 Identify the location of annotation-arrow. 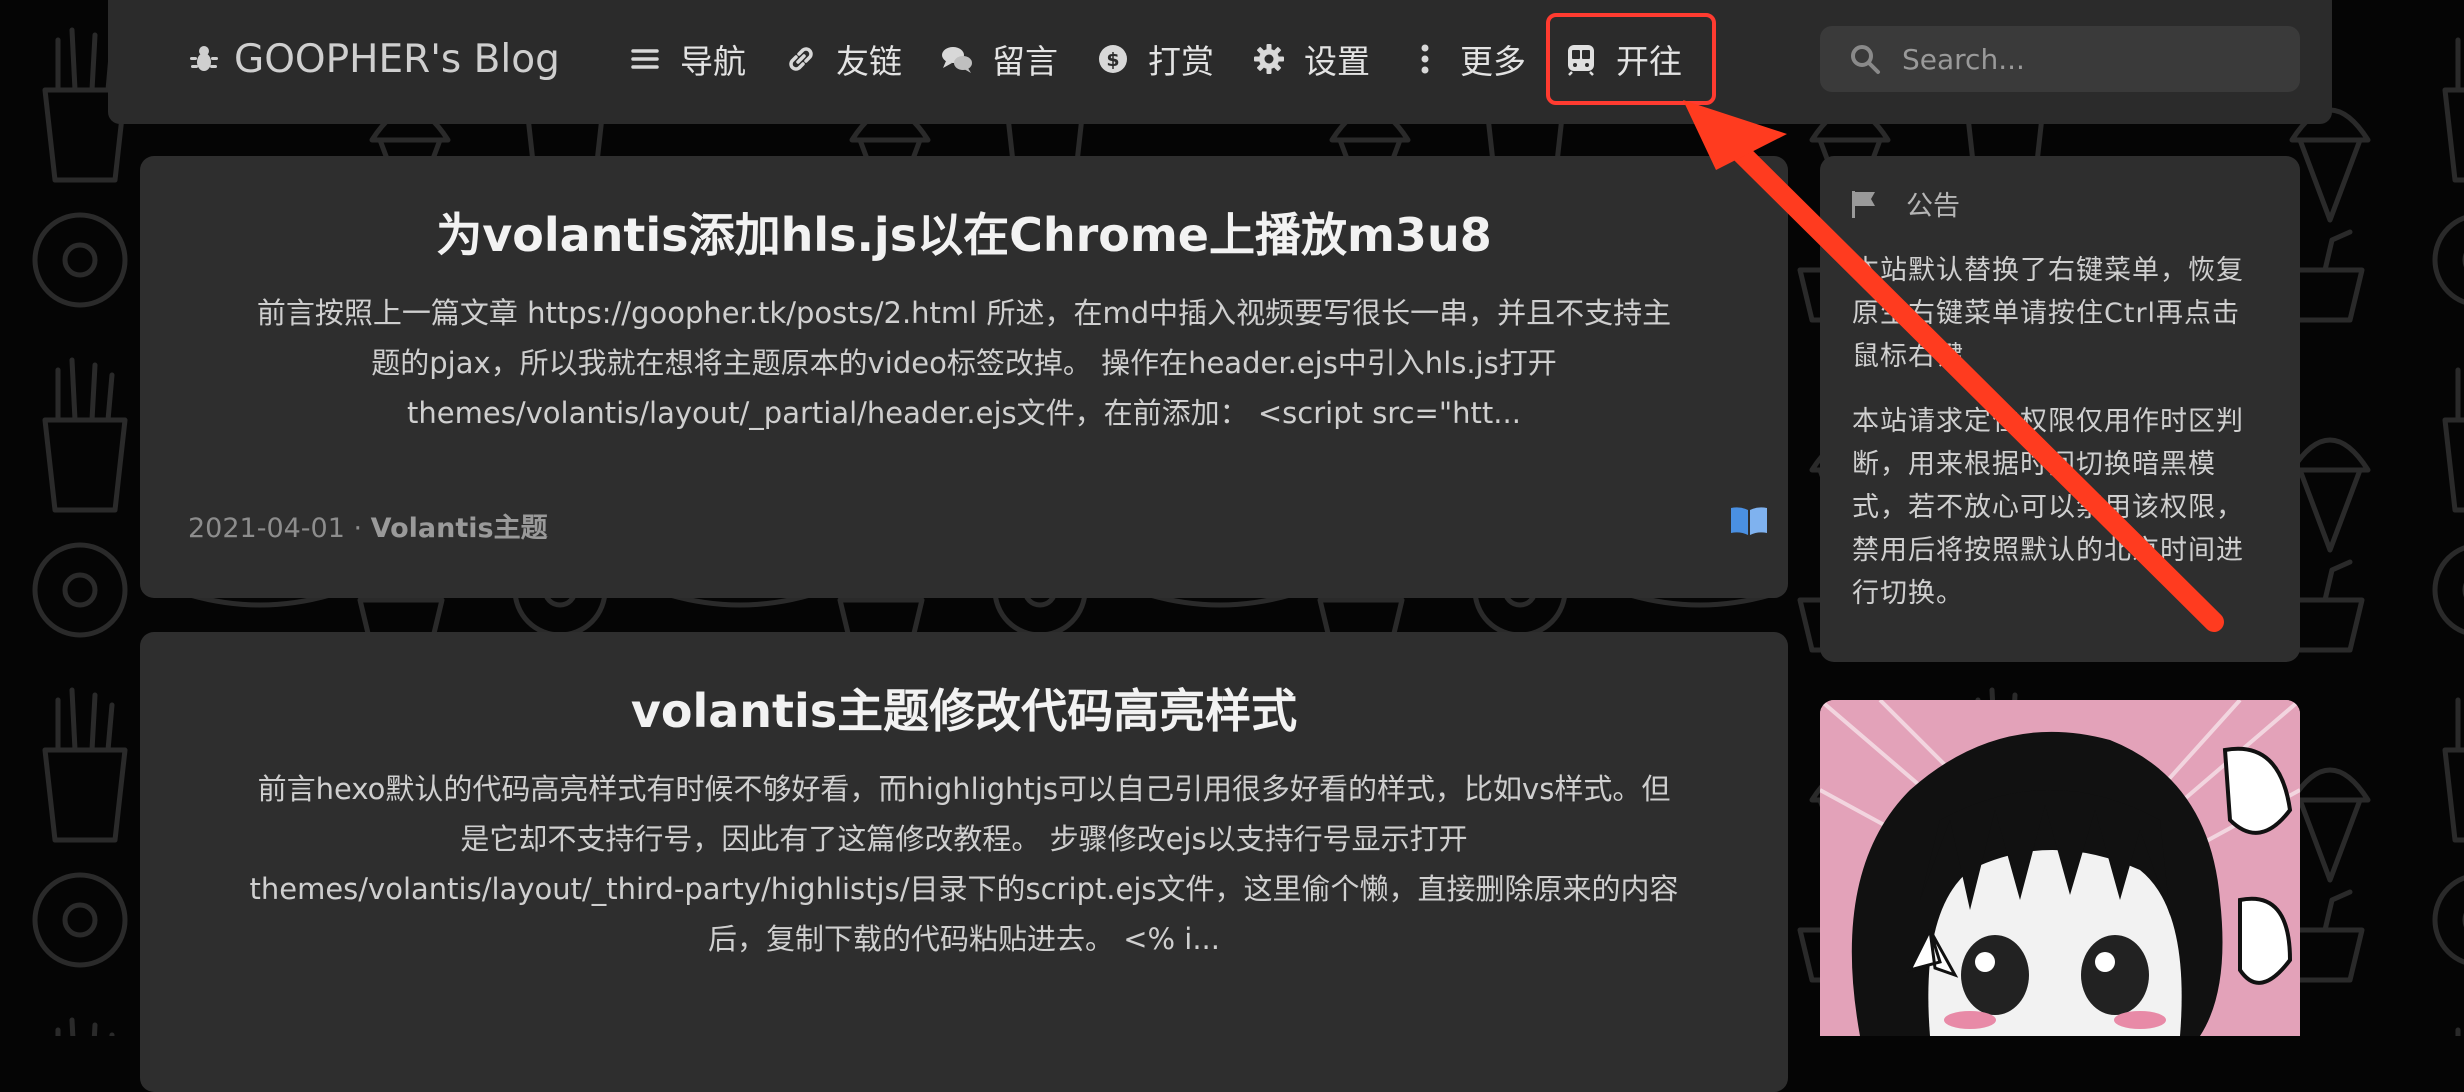
(1953, 366).